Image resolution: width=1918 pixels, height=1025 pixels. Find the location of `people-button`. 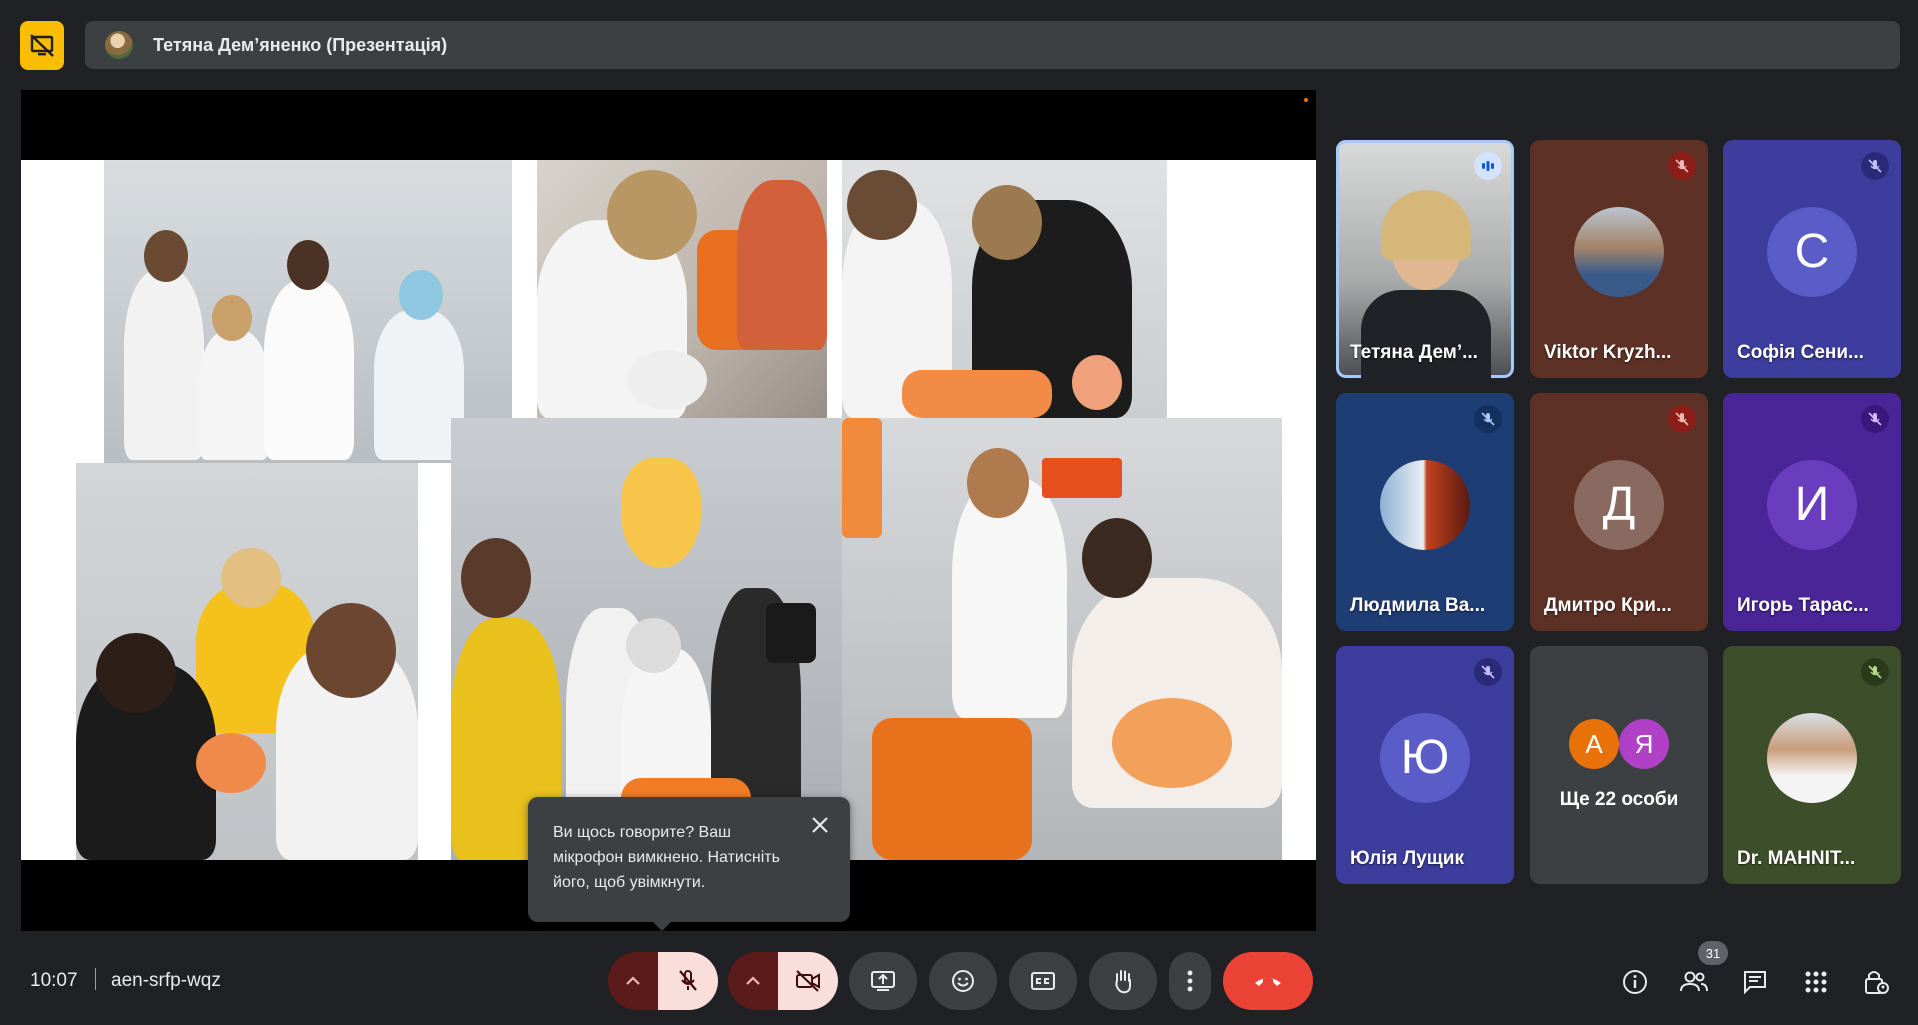

people-button is located at coordinates (1694, 982).